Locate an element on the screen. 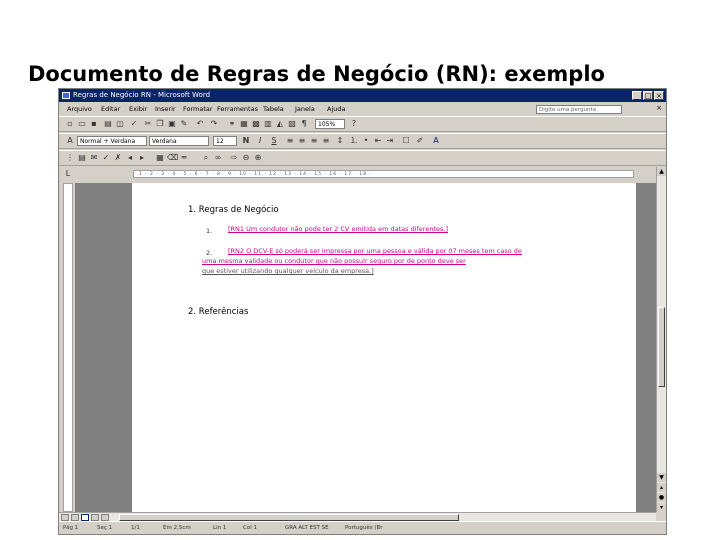 This screenshot has height=540, width=720. highlight-icon: ✐ is located at coordinates (420, 141).